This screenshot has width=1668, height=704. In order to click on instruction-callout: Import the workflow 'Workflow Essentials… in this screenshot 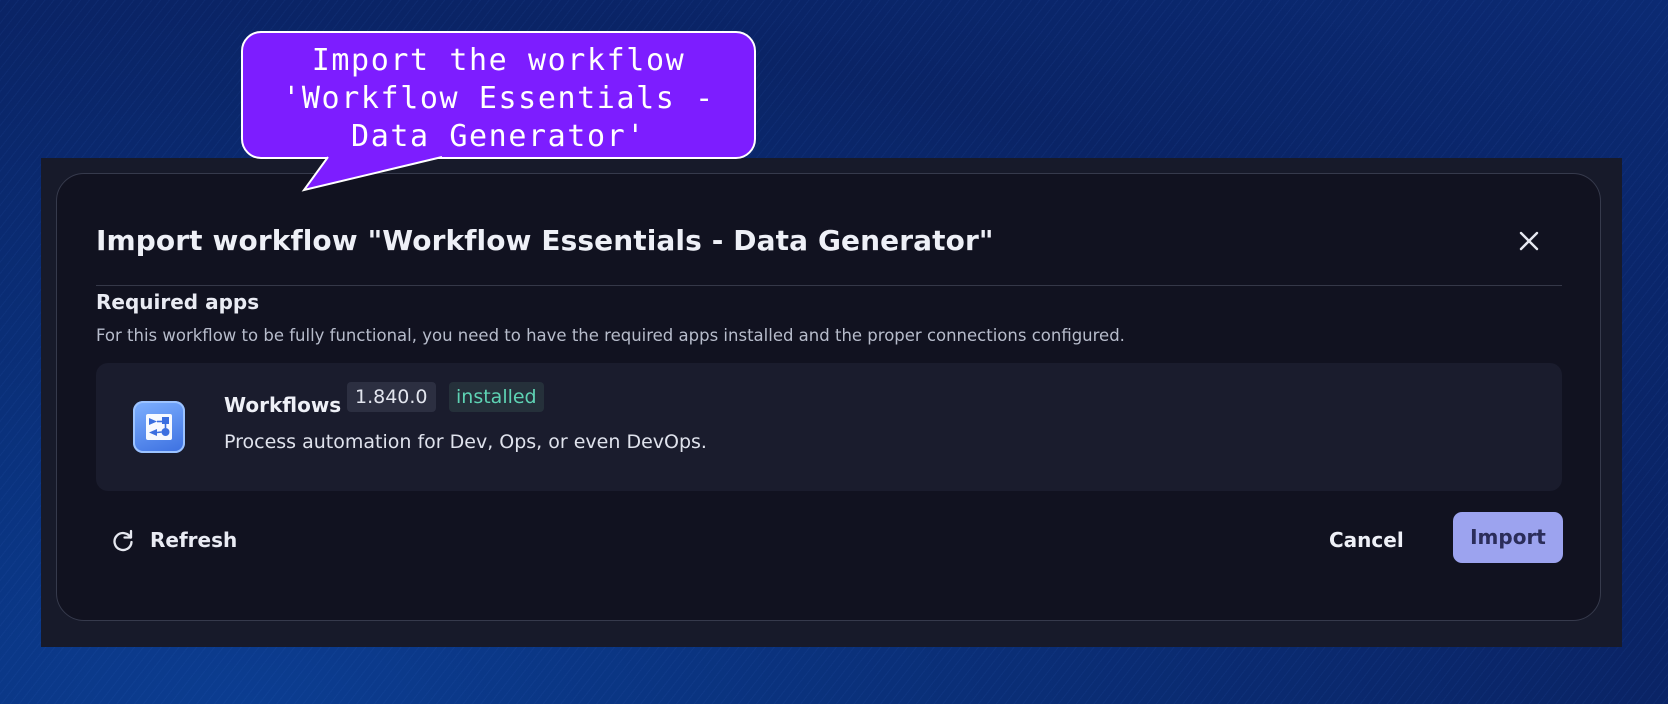, I will do `click(498, 95)`.